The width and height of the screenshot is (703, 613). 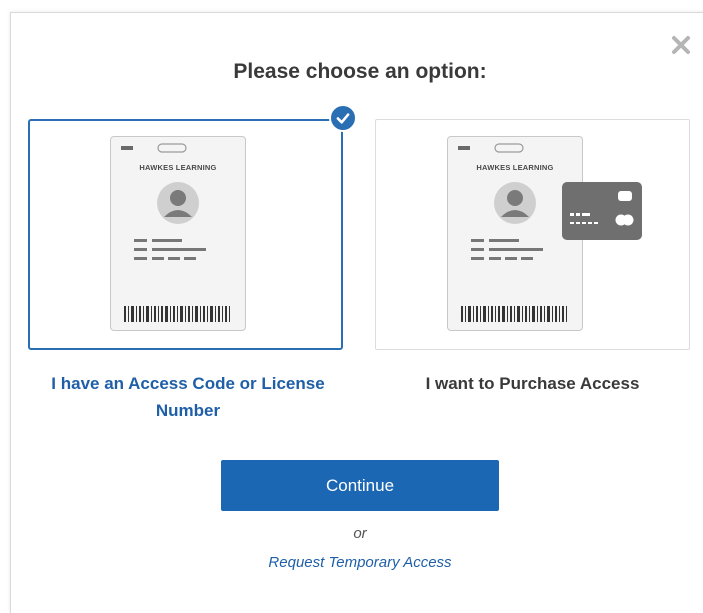 What do you see at coordinates (360, 485) in the screenshot?
I see `continue-button: Continue` at bounding box center [360, 485].